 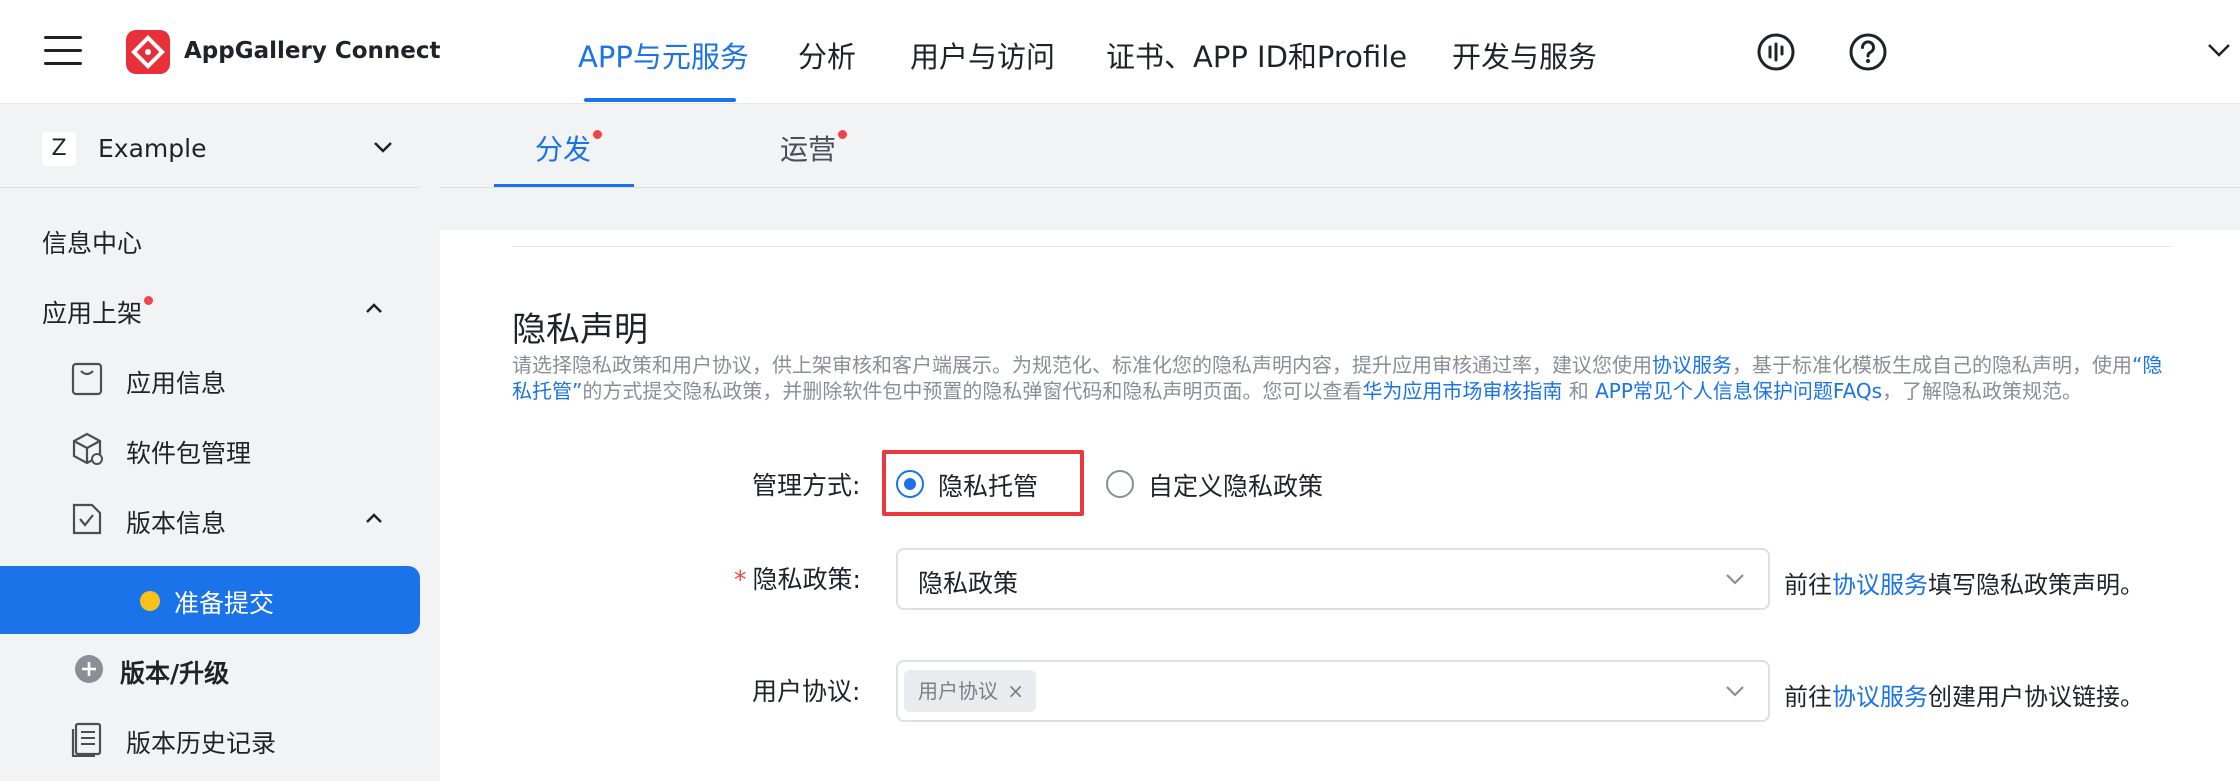 What do you see at coordinates (1982, 391) in the screenshot?
I see `desc-text: ，了解隐私政策规范。` at bounding box center [1982, 391].